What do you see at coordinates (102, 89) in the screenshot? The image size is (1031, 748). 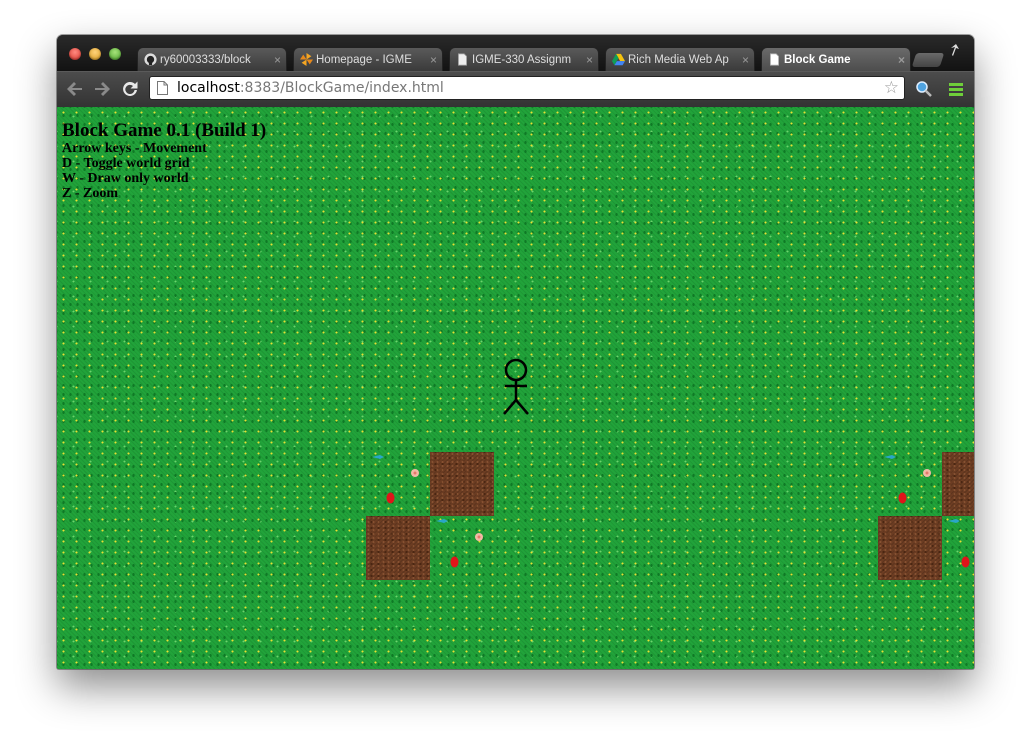 I see `forward-arrow-icon` at bounding box center [102, 89].